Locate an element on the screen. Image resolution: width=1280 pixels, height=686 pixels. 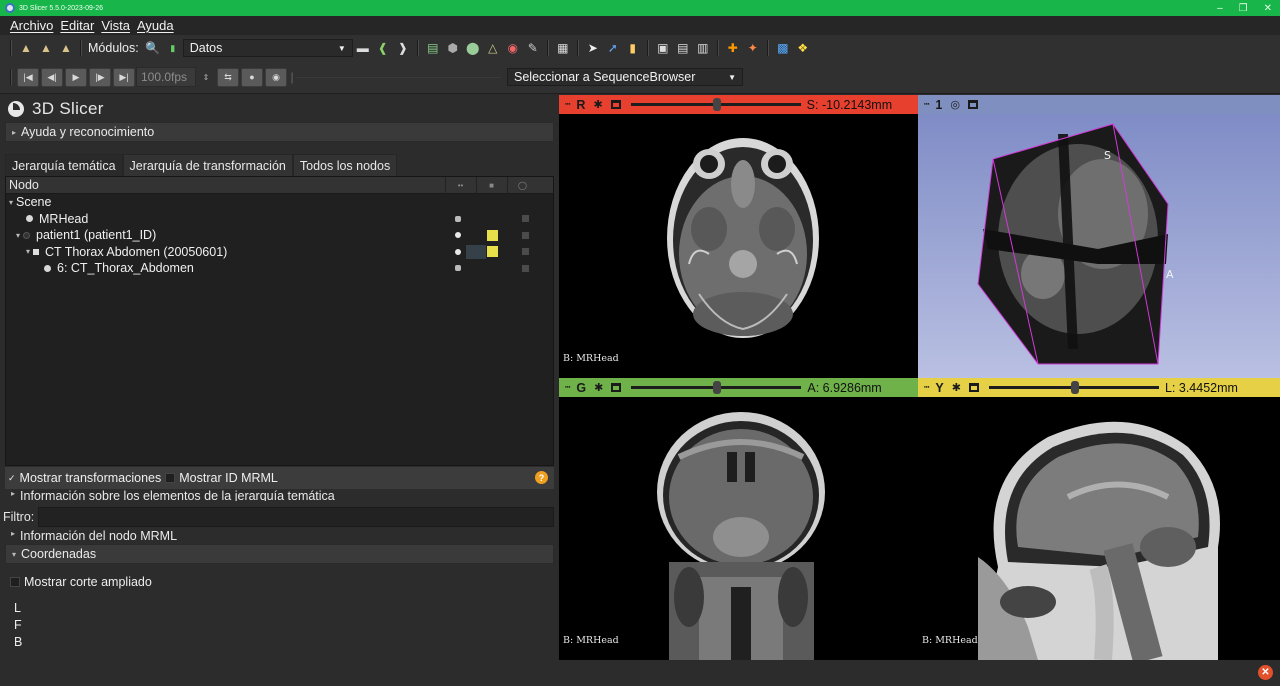
screenshot-icon: ▣ is located at coordinates (663, 48).